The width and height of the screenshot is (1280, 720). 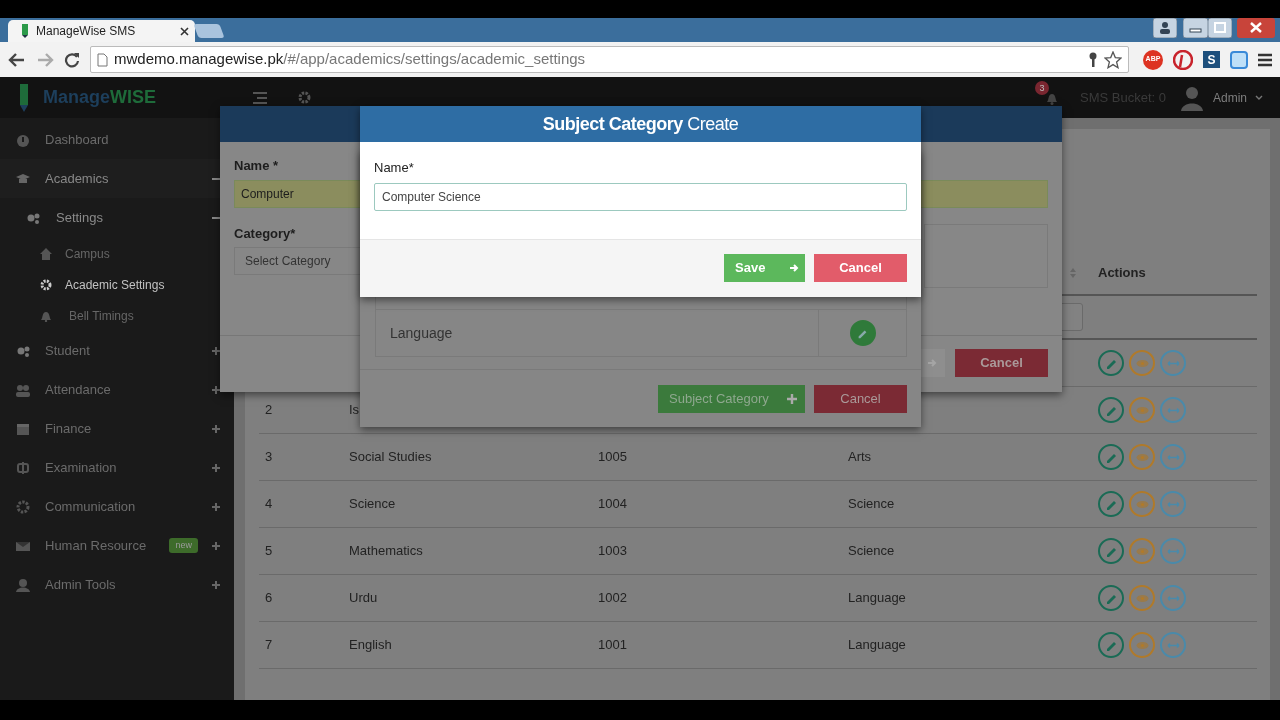 What do you see at coordinates (72, 59) in the screenshot?
I see `reload-icon` at bounding box center [72, 59].